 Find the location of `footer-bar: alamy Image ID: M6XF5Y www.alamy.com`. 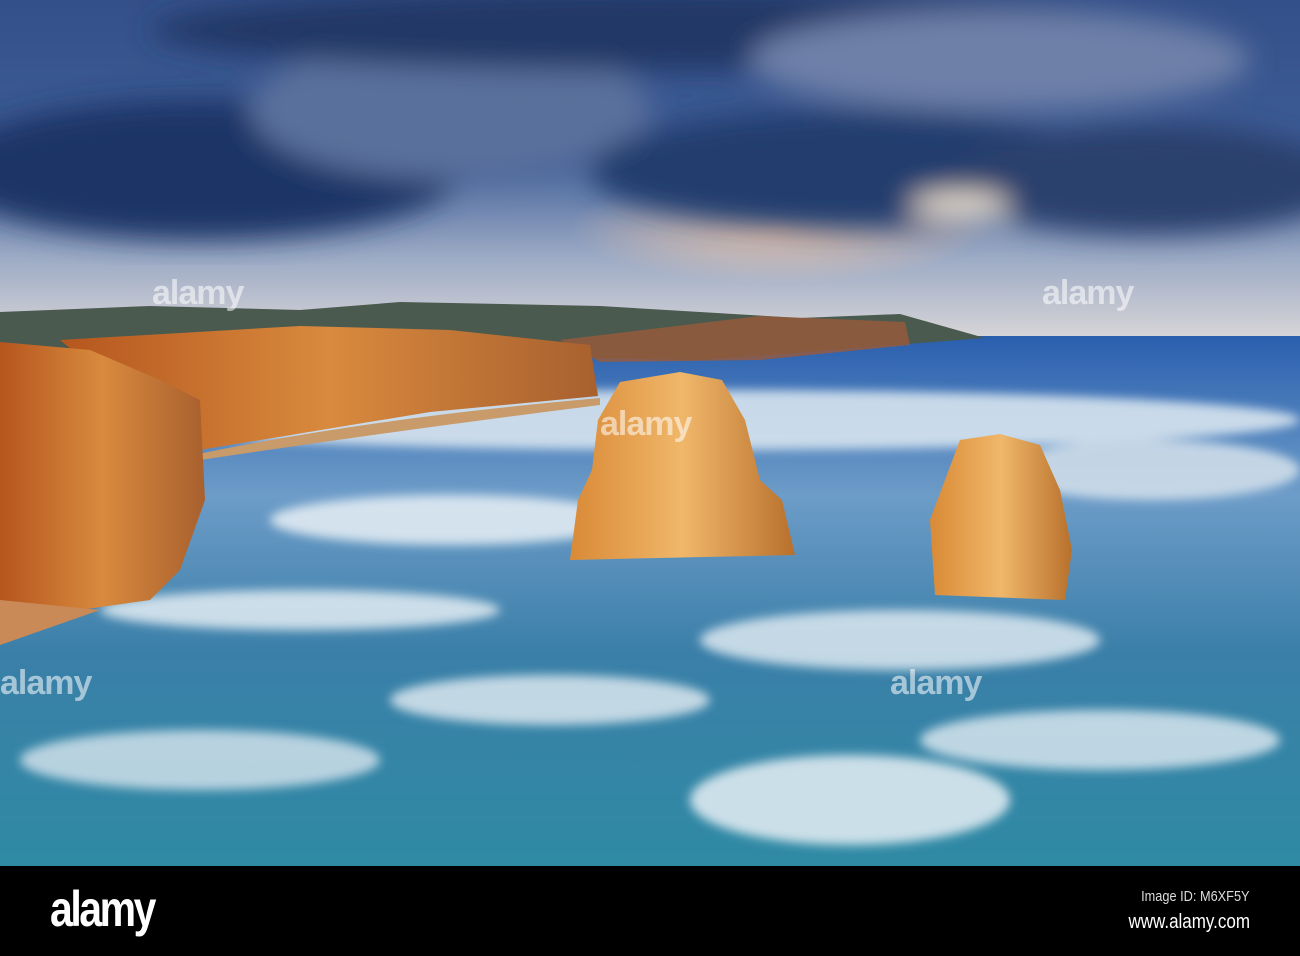

footer-bar: alamy Image ID: M6XF5Y www.alamy.com is located at coordinates (650, 911).